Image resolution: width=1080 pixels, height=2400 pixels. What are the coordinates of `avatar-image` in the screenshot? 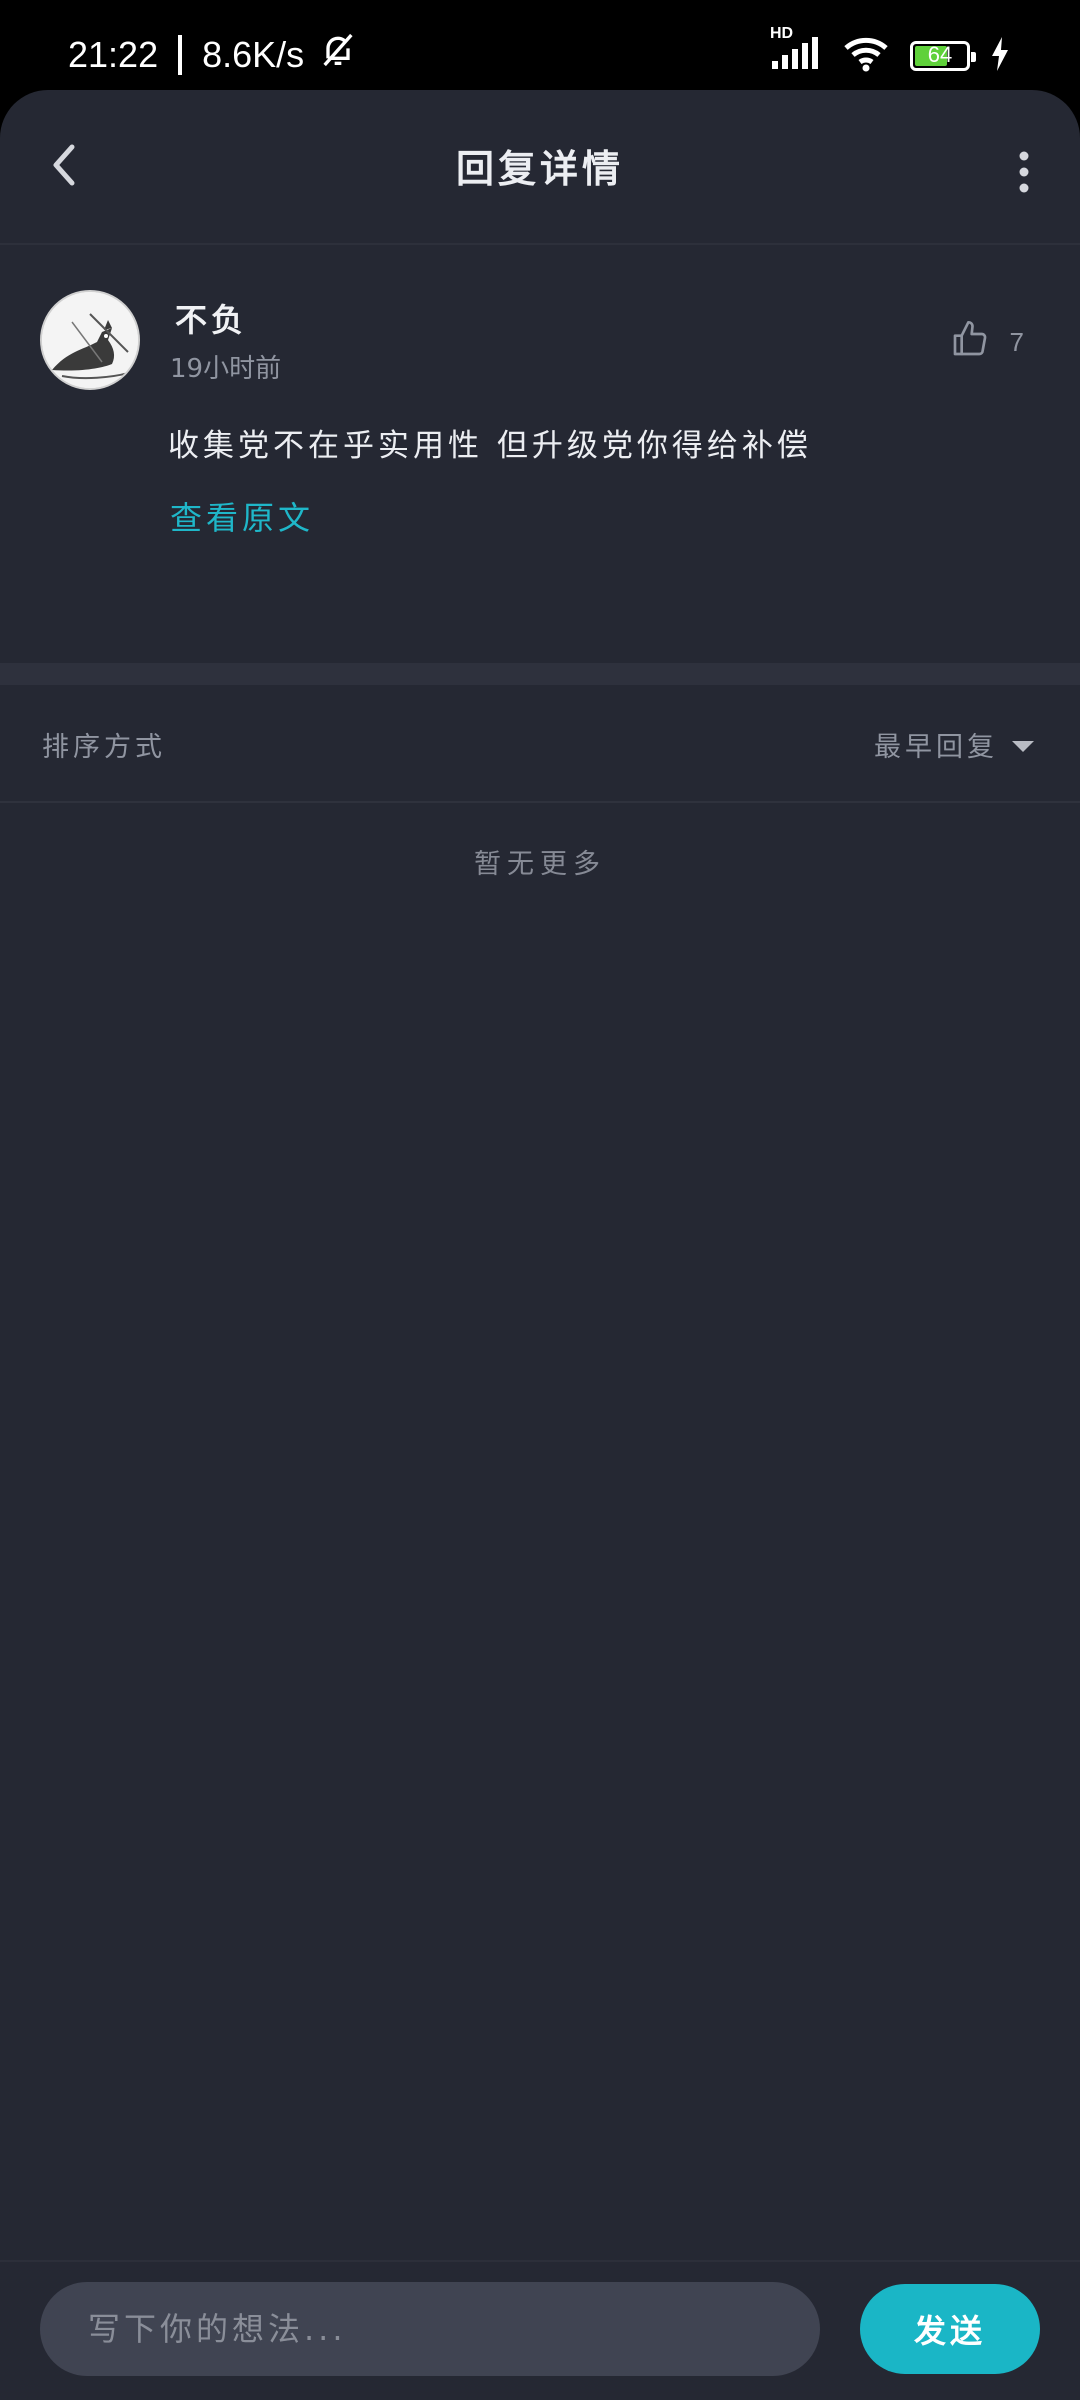 It's located at (90, 340).